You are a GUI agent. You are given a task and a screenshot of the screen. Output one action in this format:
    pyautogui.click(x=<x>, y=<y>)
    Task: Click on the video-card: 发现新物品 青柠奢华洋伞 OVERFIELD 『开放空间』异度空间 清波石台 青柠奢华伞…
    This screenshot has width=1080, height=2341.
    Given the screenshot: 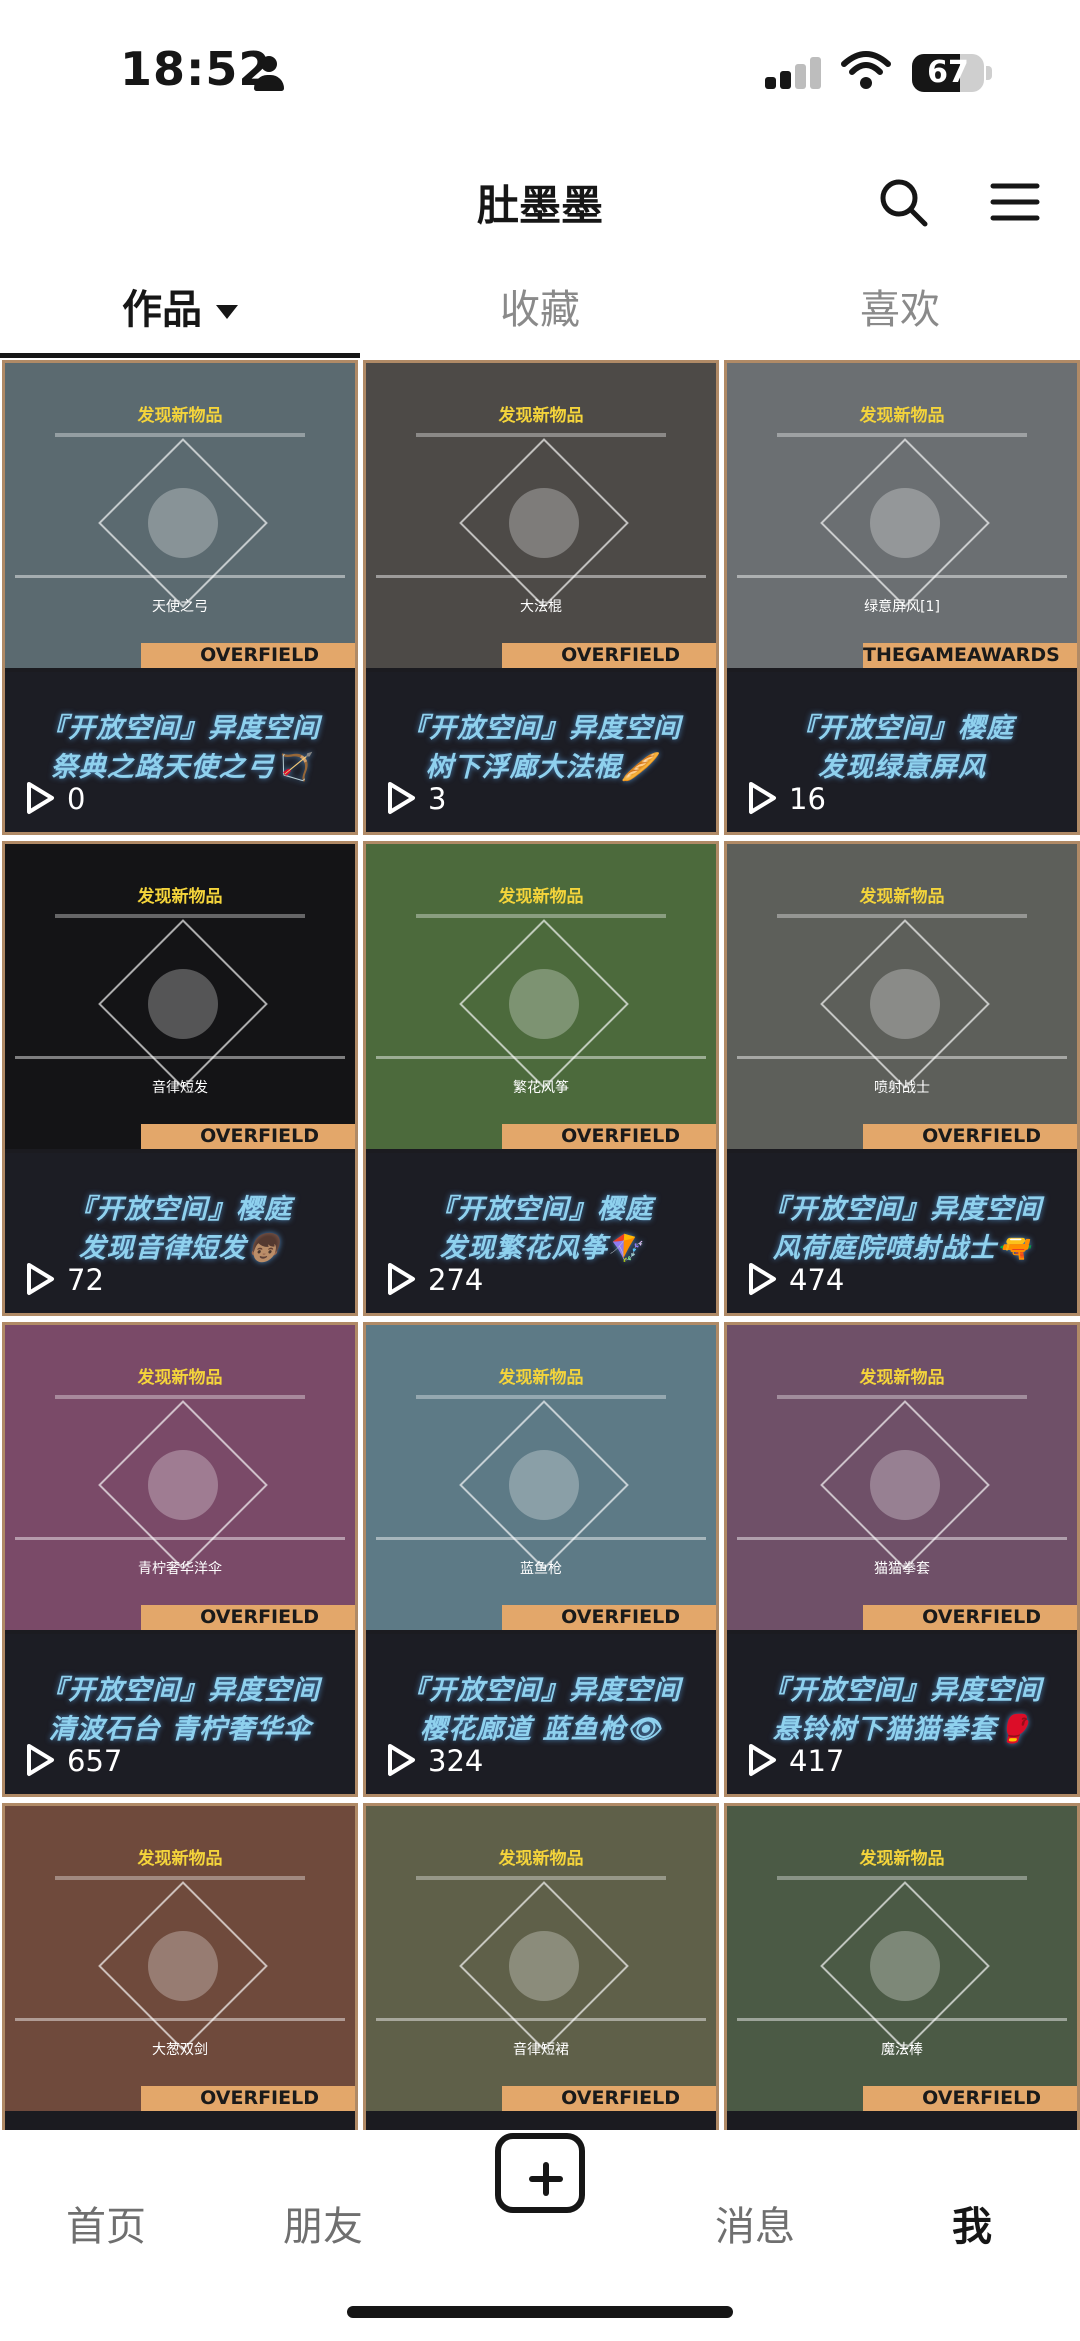 What is the action you would take?
    pyautogui.click(x=180, y=1559)
    